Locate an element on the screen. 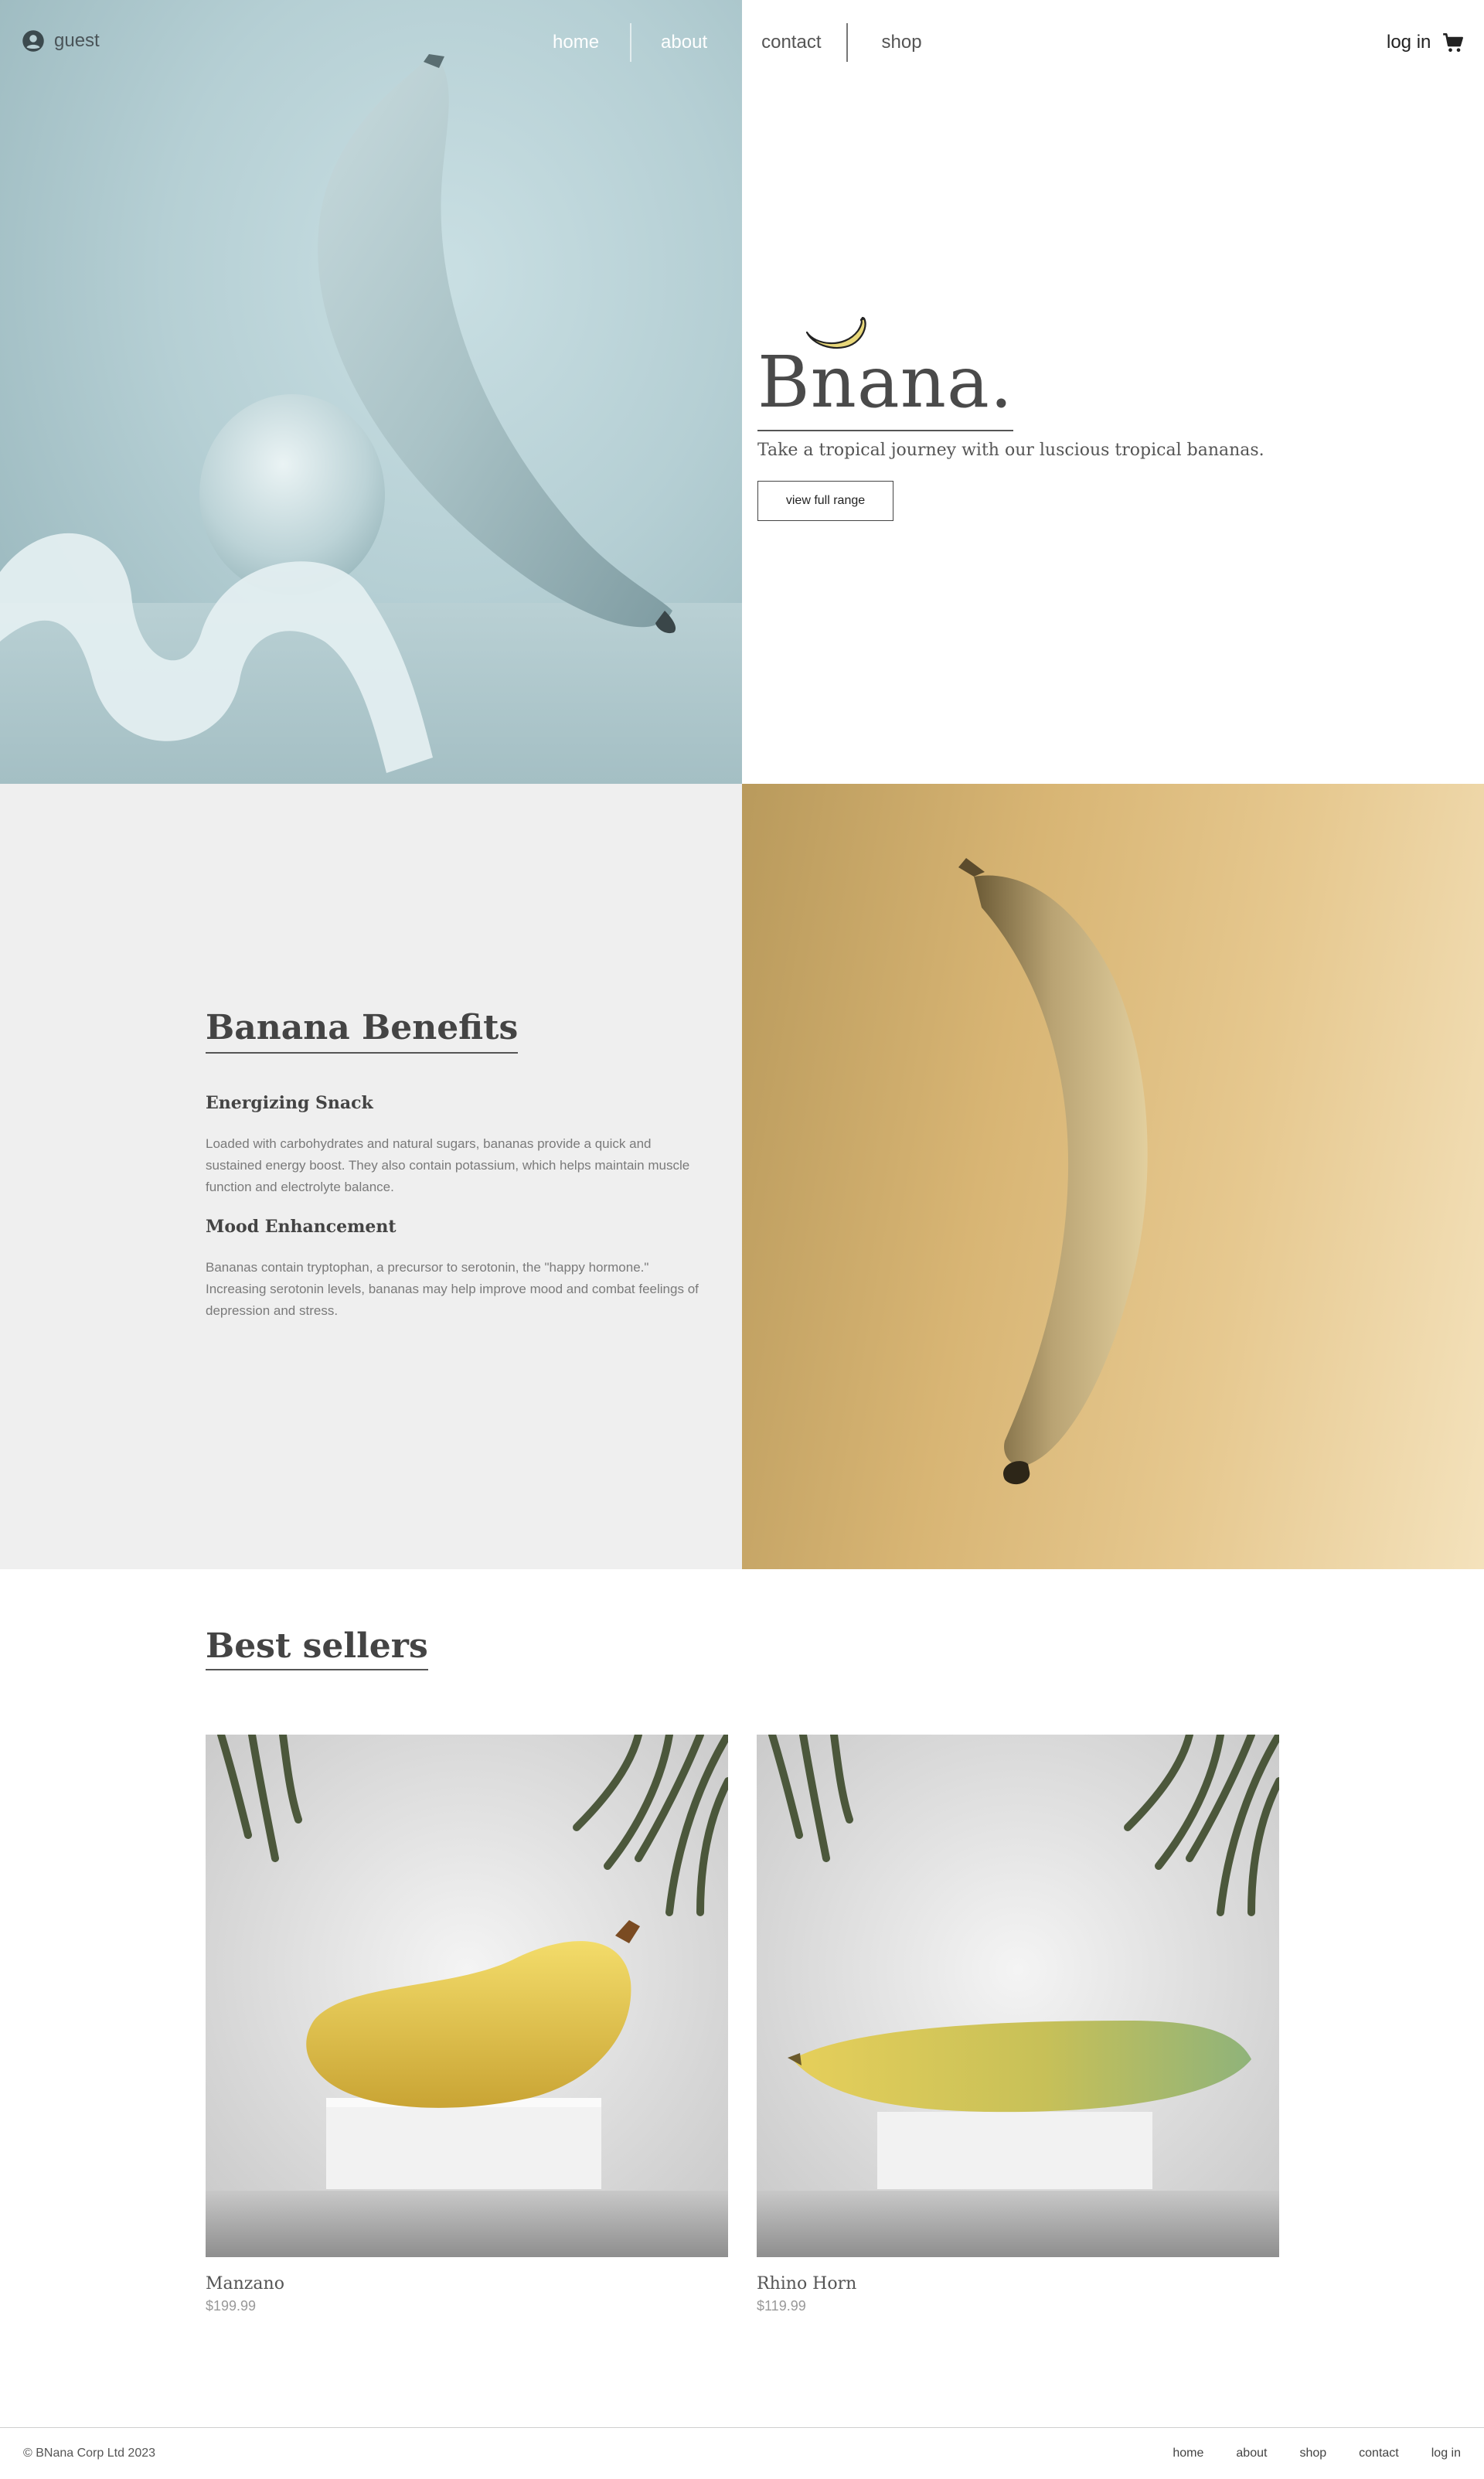 The height and width of the screenshot is (2479, 1484). cart-icon is located at coordinates (1453, 43).